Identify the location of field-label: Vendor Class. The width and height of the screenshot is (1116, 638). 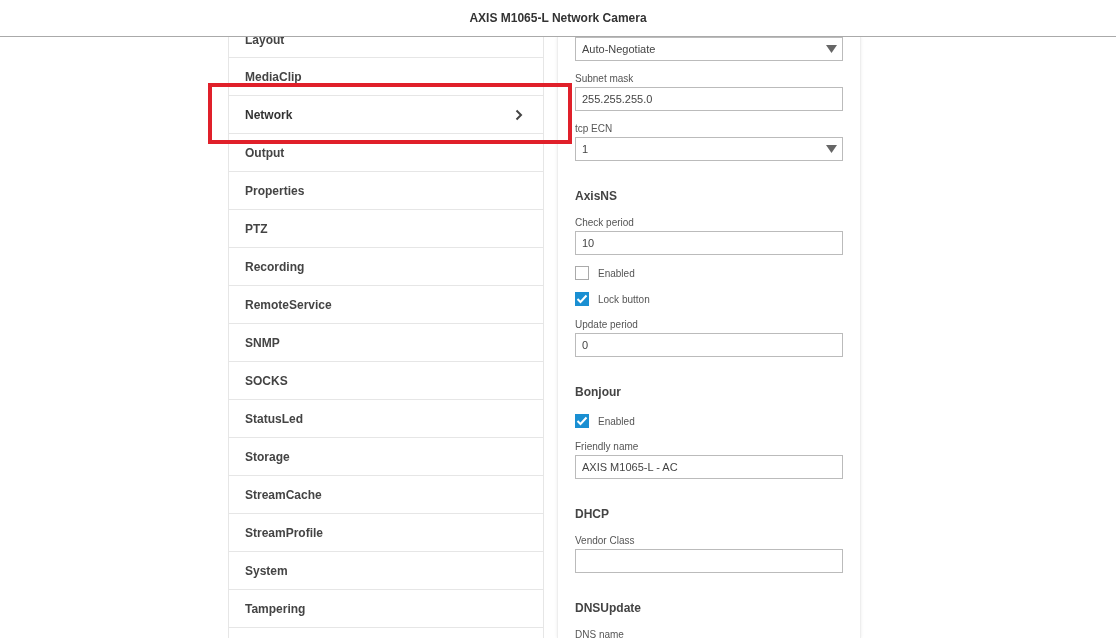
(605, 540).